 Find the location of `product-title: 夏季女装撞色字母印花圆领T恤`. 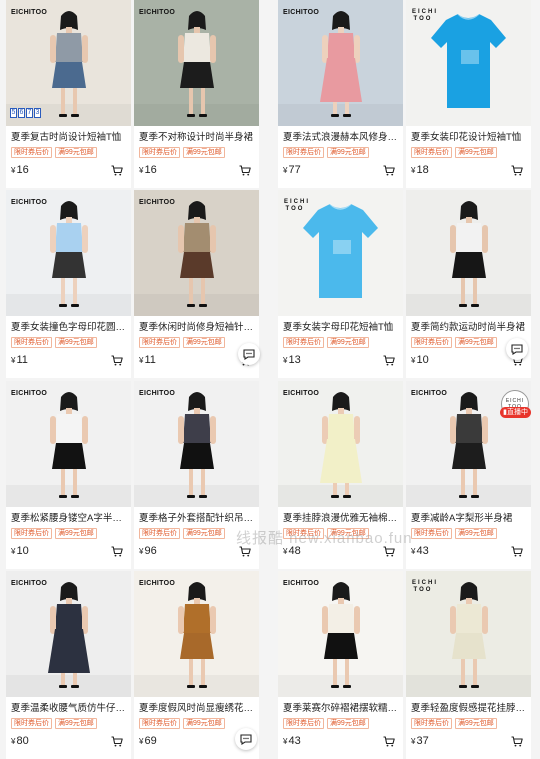

product-title: 夏季女装撞色字母印花圆领T恤 is located at coordinates (68, 325).